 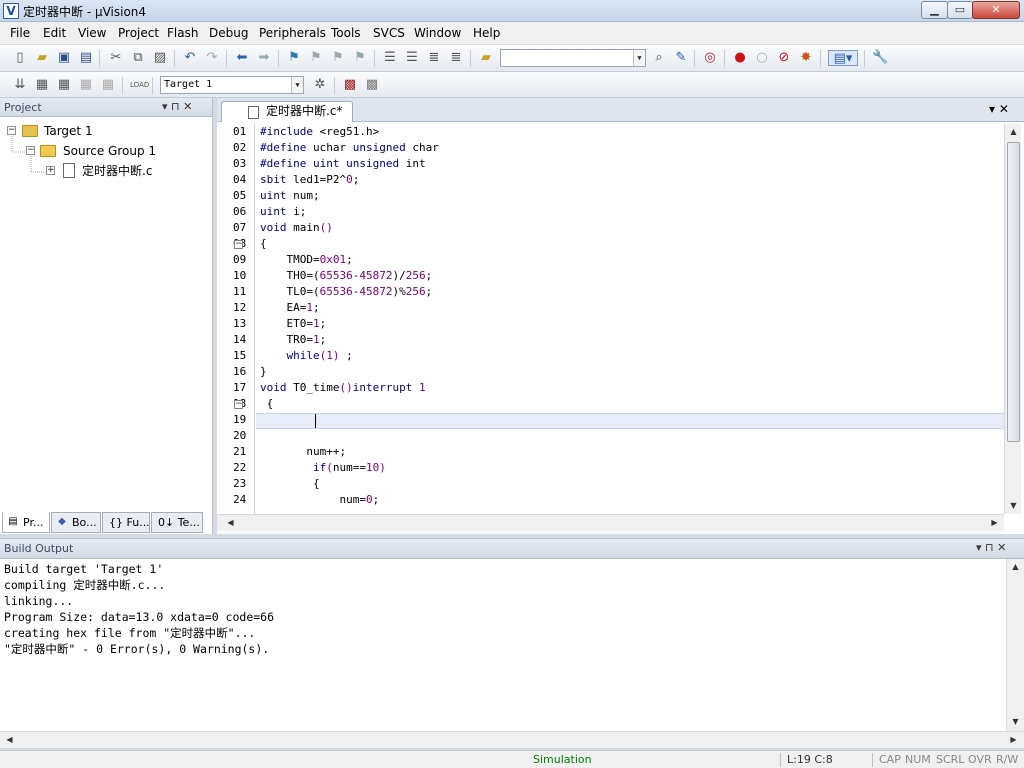 I want to click on code-line: TH0=(65536-45872)/256;, so click(x=346, y=275).